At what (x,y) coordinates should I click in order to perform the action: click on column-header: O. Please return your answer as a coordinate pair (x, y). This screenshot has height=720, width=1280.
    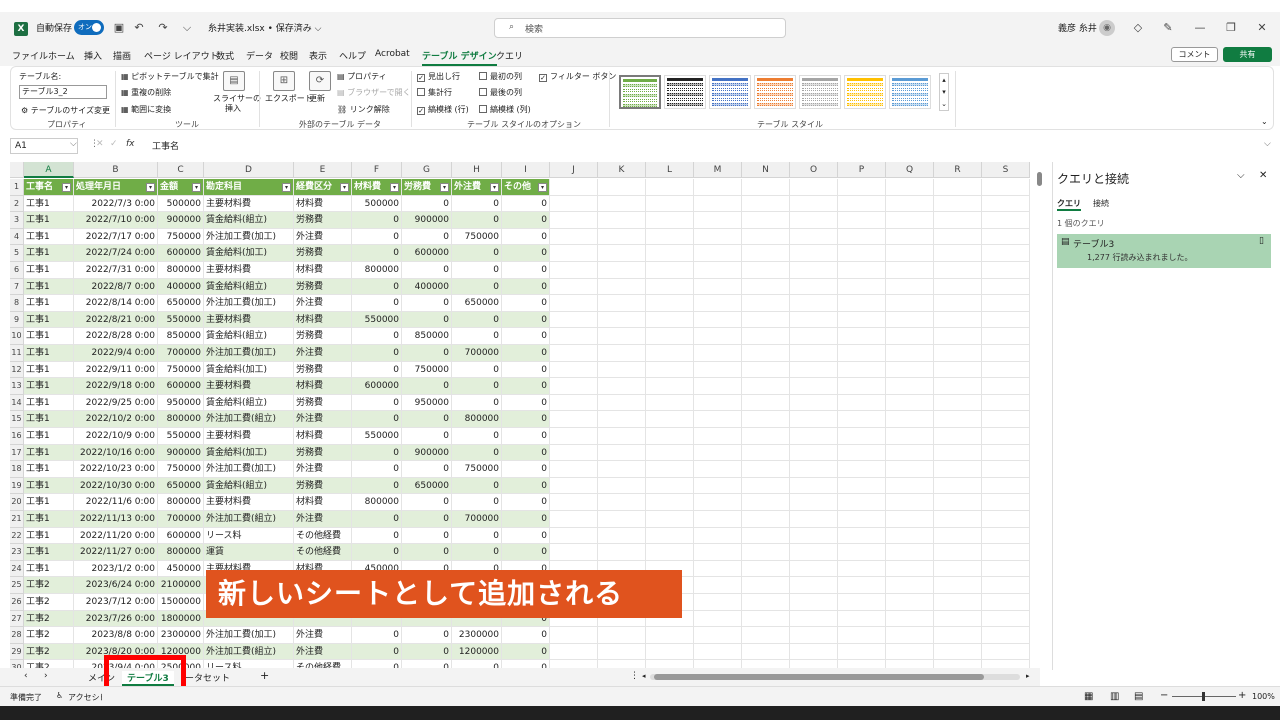
    Looking at the image, I should click on (814, 170).